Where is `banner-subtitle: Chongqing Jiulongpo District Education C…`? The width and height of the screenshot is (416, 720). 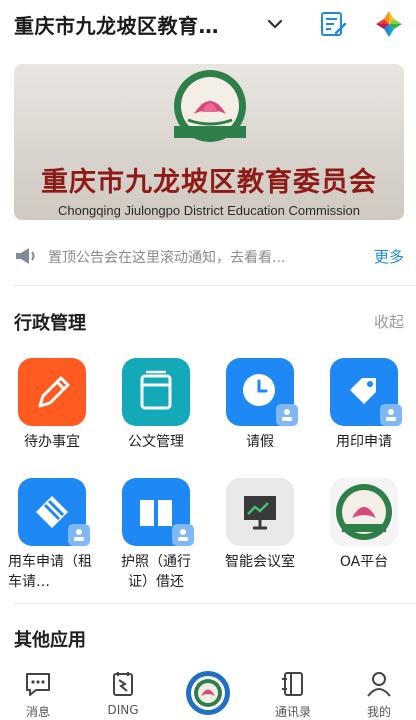
banner-subtitle: Chongqing Jiulongpo District Education C… is located at coordinates (209, 210).